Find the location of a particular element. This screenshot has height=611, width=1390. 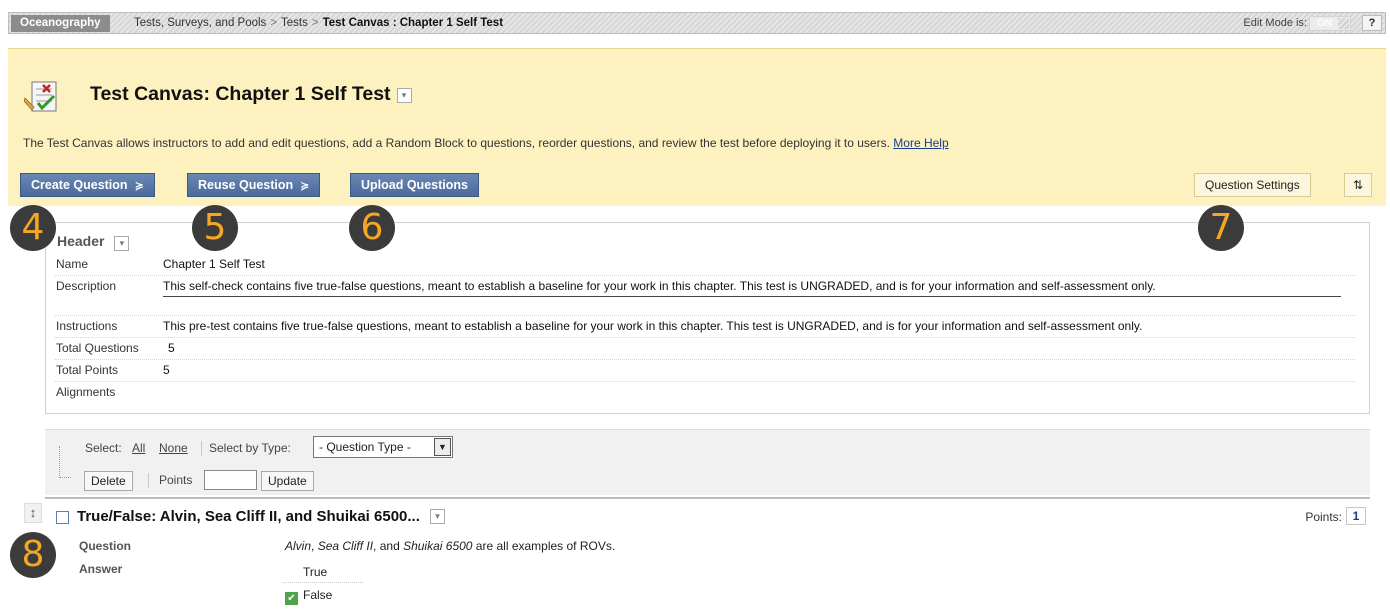

test-canvas-icon is located at coordinates (40, 96).